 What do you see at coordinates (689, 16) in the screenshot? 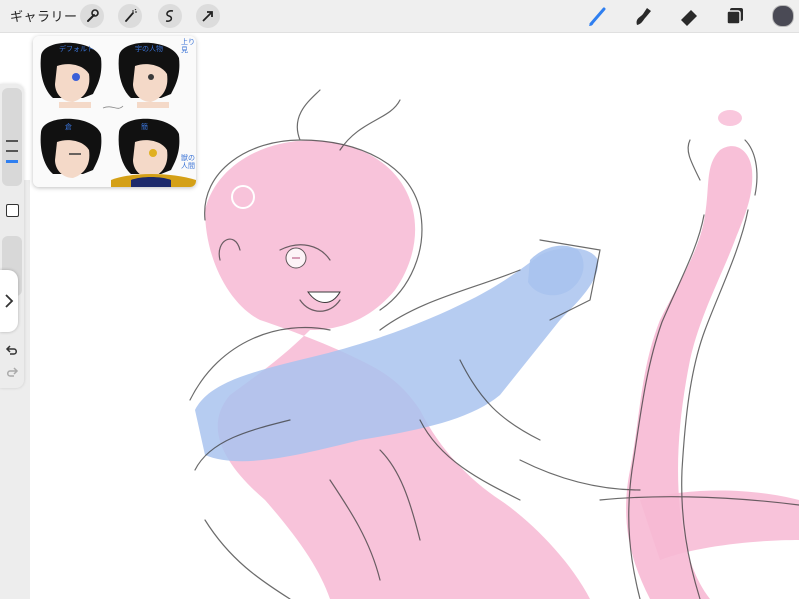
I see `eraser-icon` at bounding box center [689, 16].